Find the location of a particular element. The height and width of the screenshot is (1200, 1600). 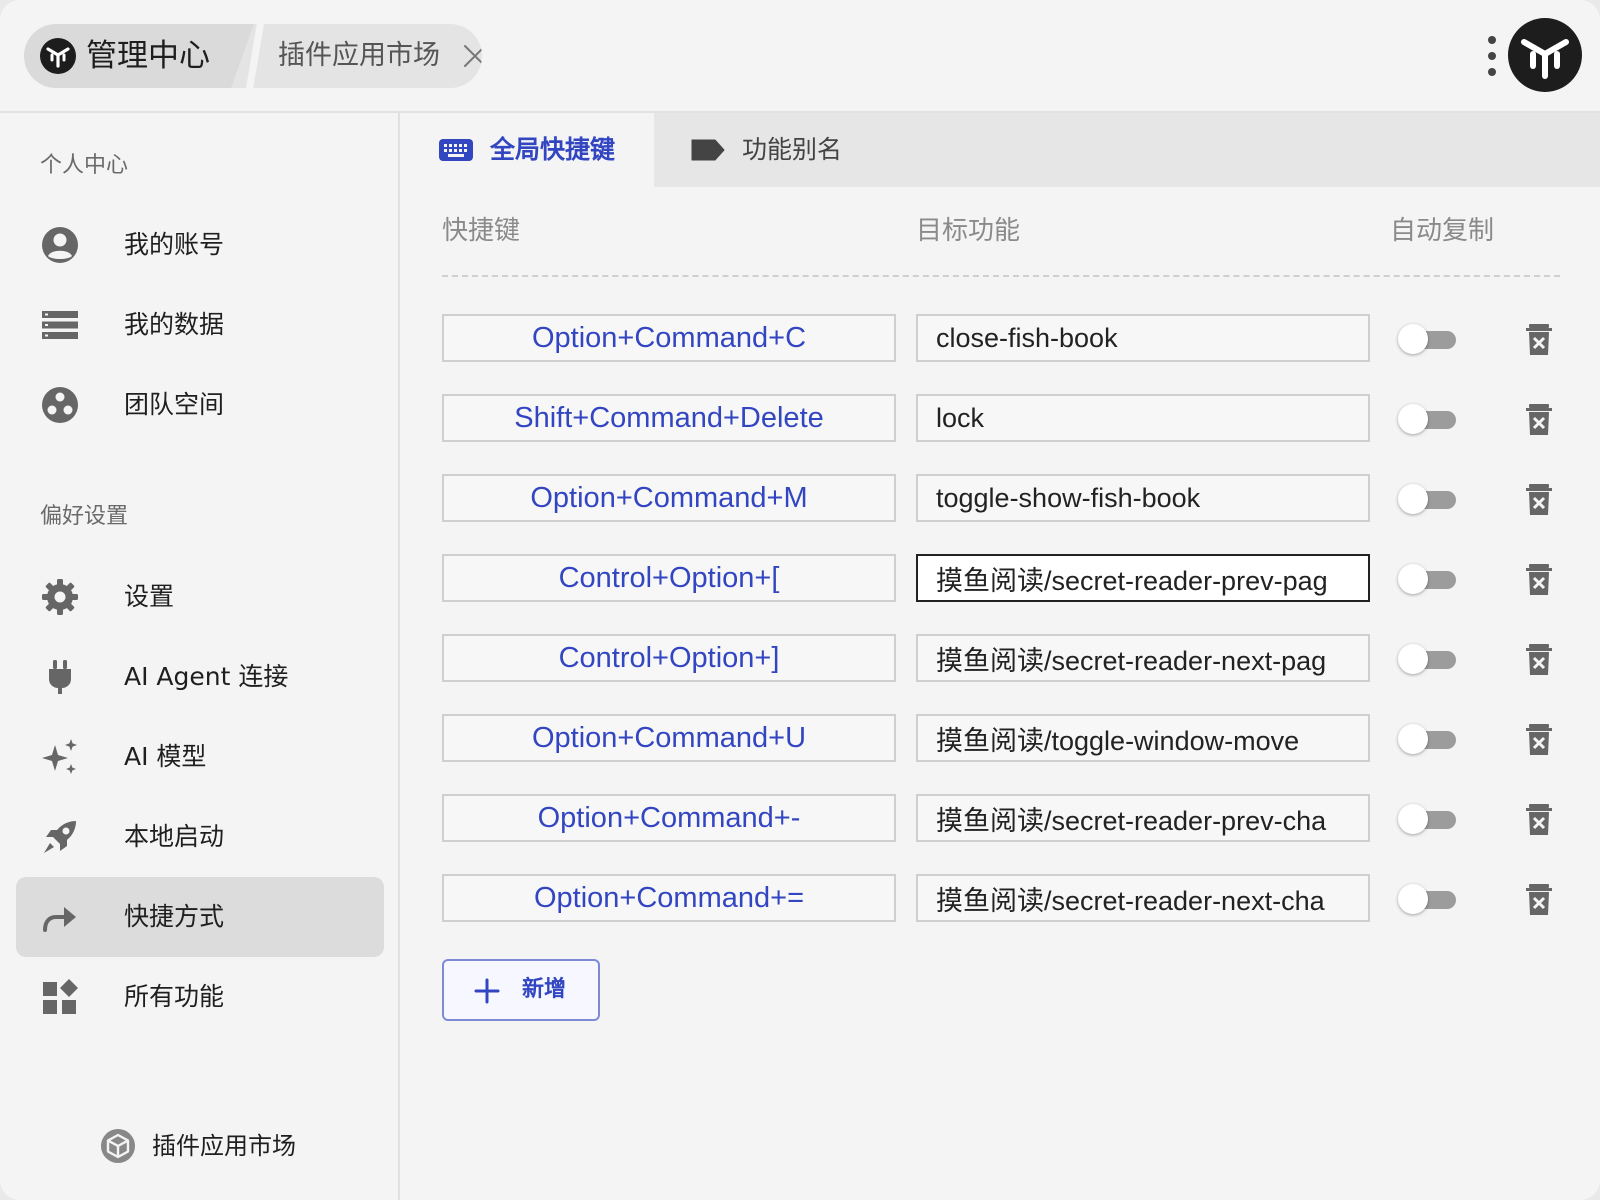

sidebar-item-ai-agent: AI Agent 连接 is located at coordinates (200, 677).